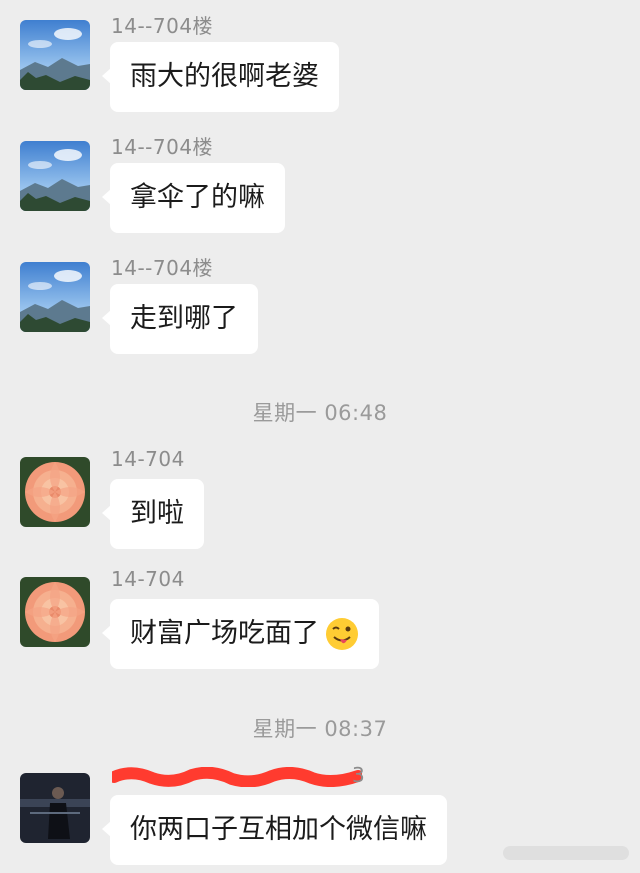  I want to click on redacted-sender-name, so click(237, 777).